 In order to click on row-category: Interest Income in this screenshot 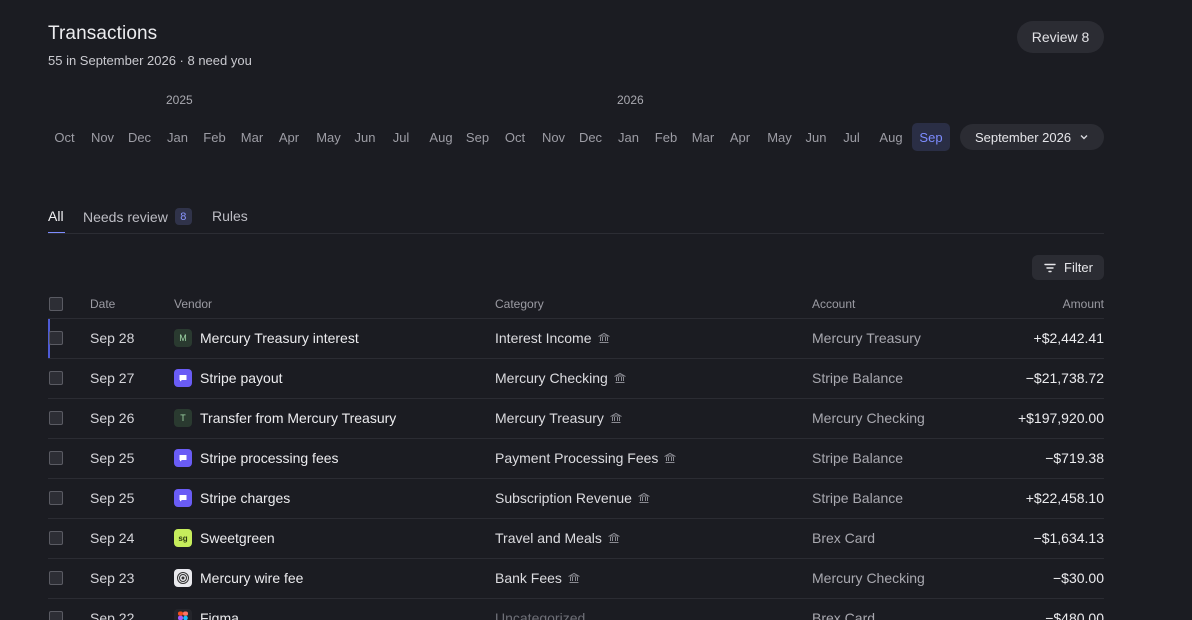, I will do `click(552, 338)`.